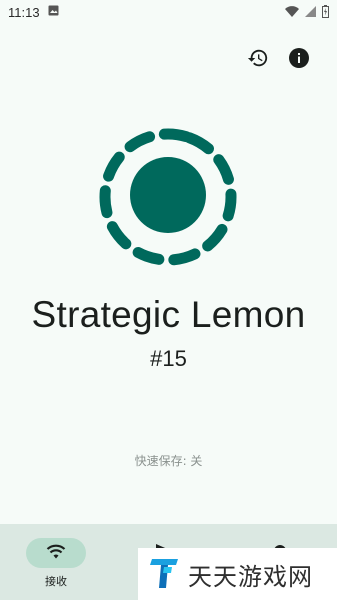 This screenshot has width=337, height=600. Describe the element at coordinates (53, 12) in the screenshot. I see `image-icon` at that location.